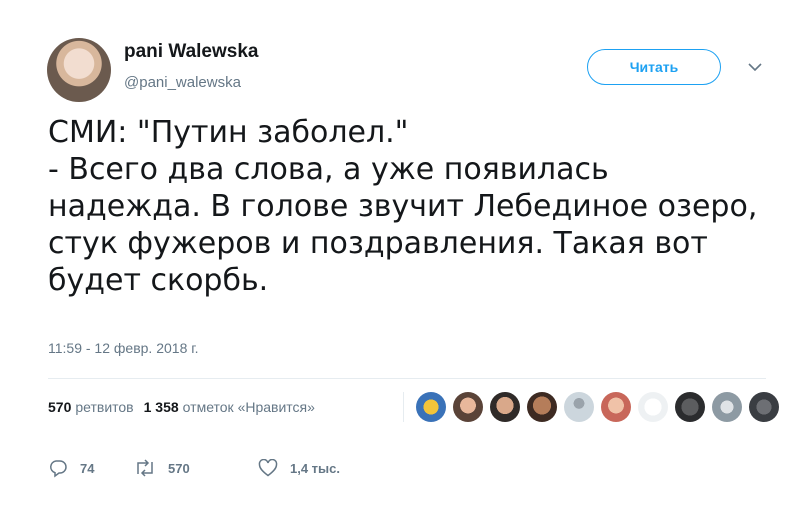 This screenshot has height=510, width=811. I want to click on retweet-count: 570, so click(179, 468).